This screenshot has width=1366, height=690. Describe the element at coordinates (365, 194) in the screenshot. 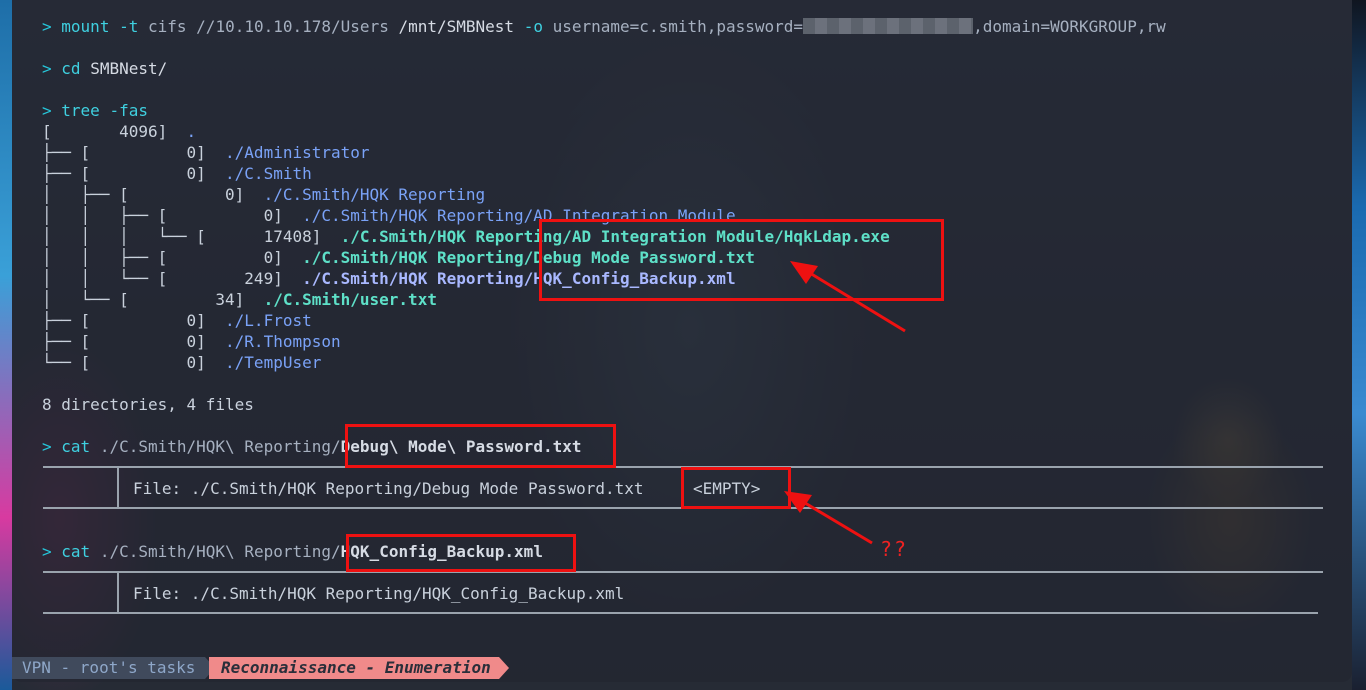

I see `tree-entry-name: ./C.Smith/HQK Reporting` at that location.